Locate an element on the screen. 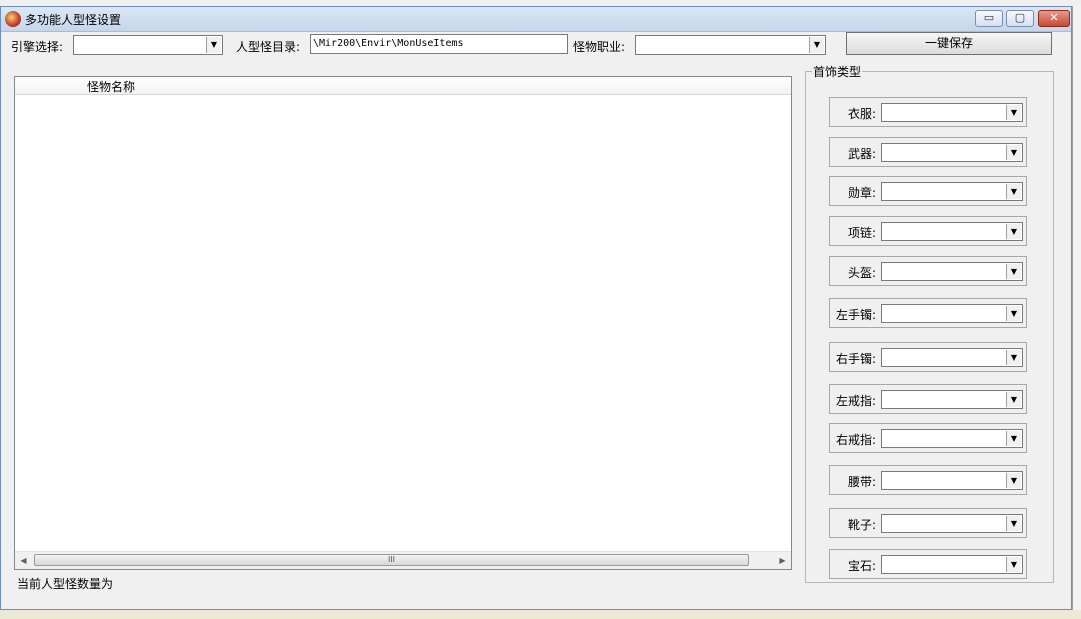 This screenshot has height=619, width=1081. jewelry-slot-label: 武器: is located at coordinates (861, 154).